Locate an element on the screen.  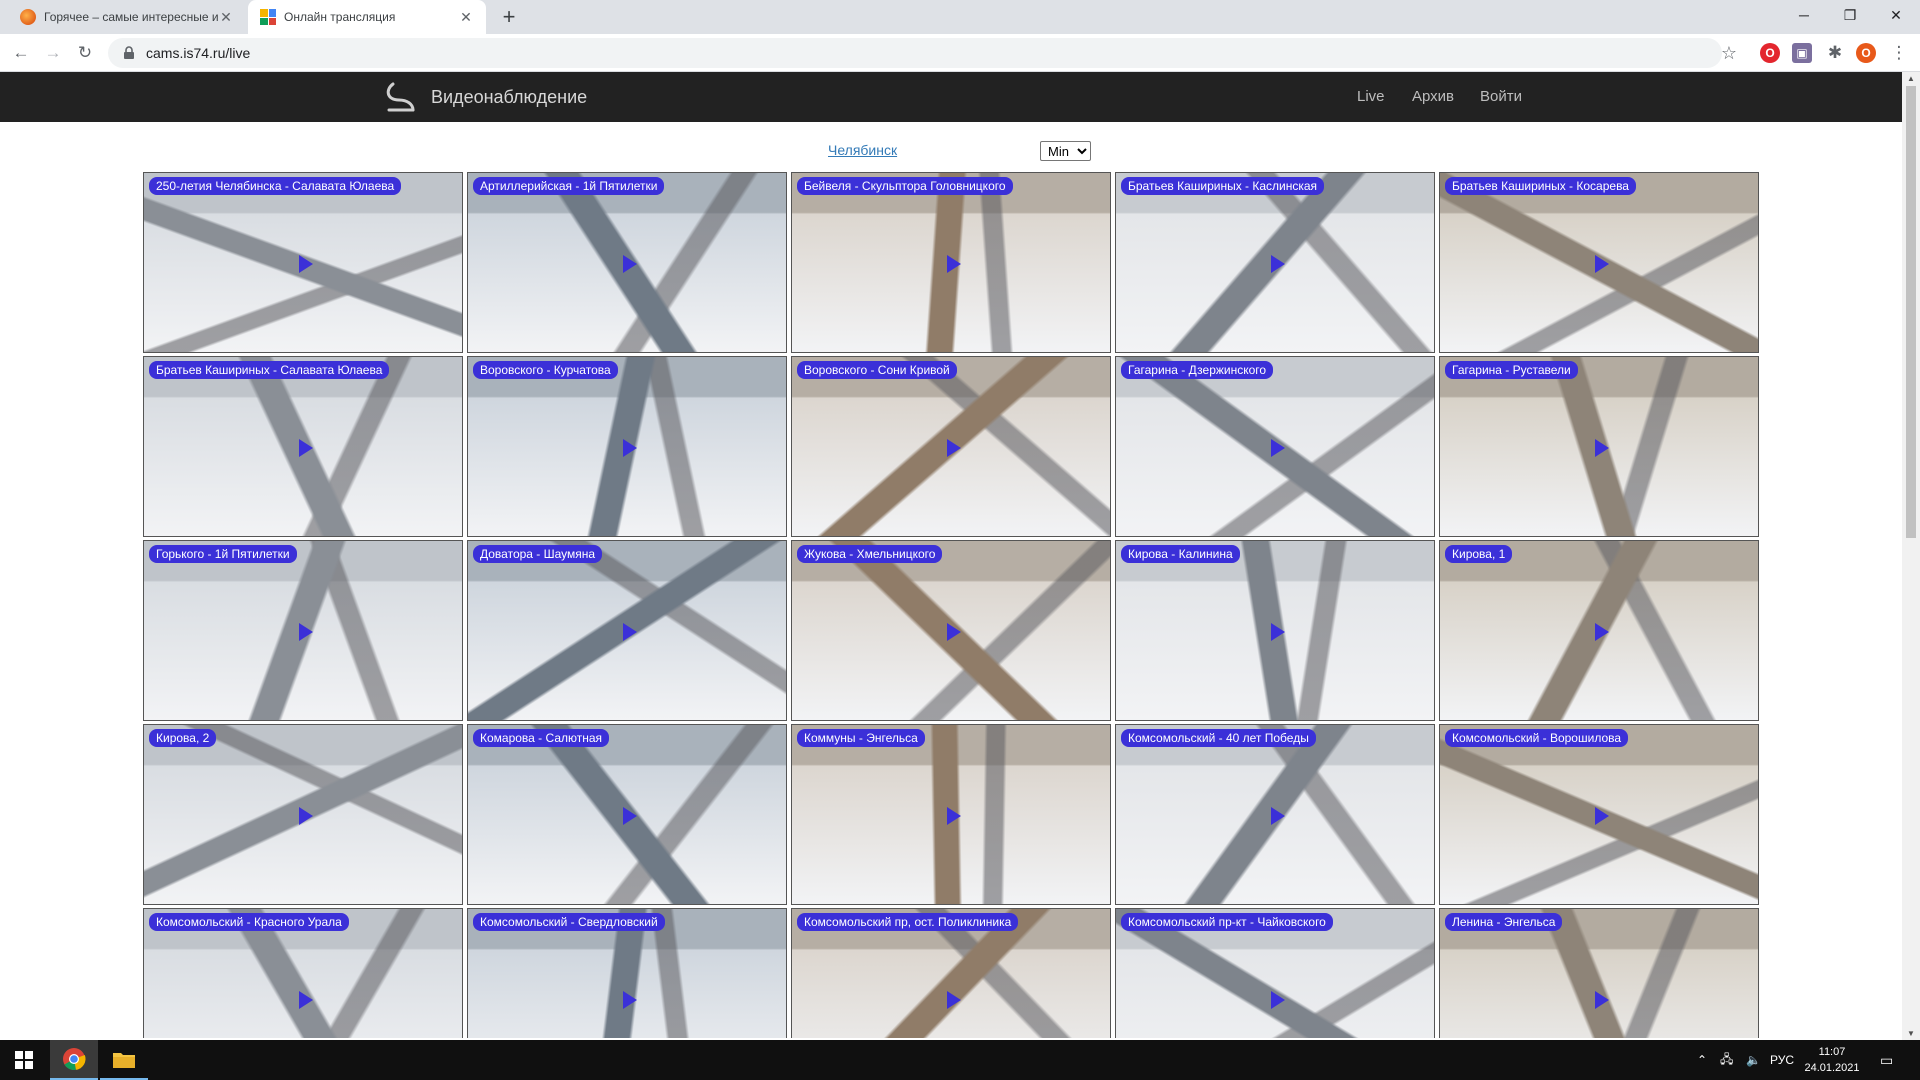
camera-tile: Жукова - Хмельницкого is located at coordinates (951, 630).